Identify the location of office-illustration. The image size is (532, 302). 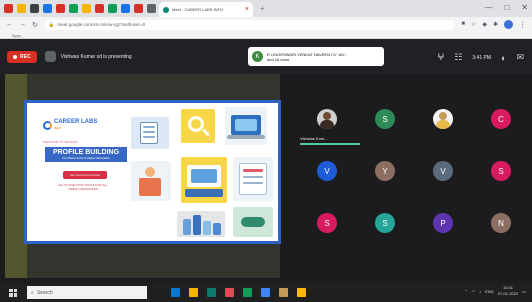
(204, 180).